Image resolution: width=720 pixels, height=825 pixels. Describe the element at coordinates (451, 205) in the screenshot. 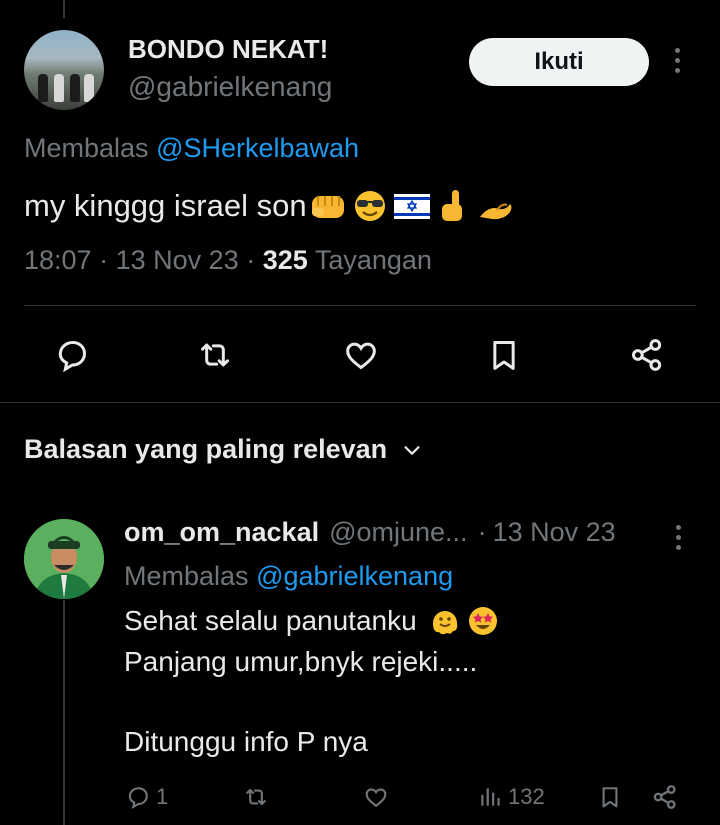

I see `index-pointing-up-icon` at that location.